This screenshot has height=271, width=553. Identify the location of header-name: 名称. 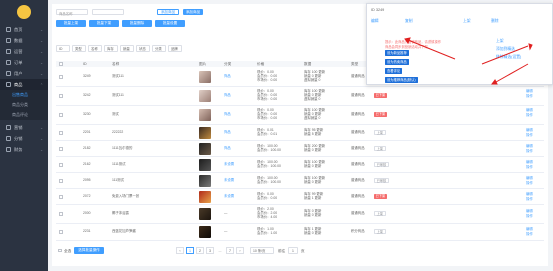
(116, 63).